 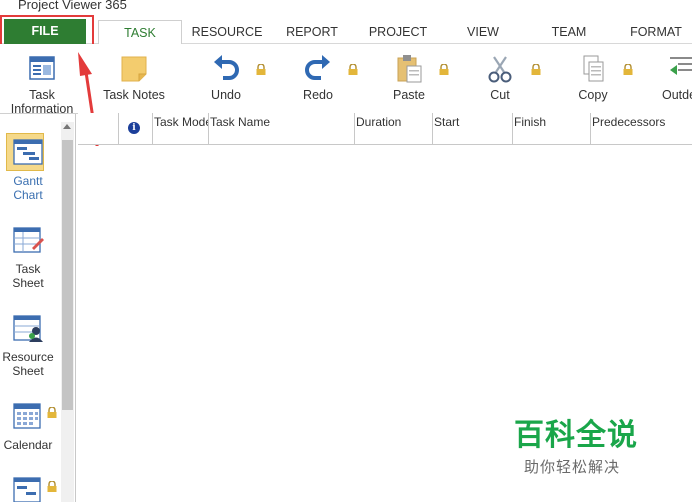 I want to click on row-selector-header, so click(x=98, y=129).